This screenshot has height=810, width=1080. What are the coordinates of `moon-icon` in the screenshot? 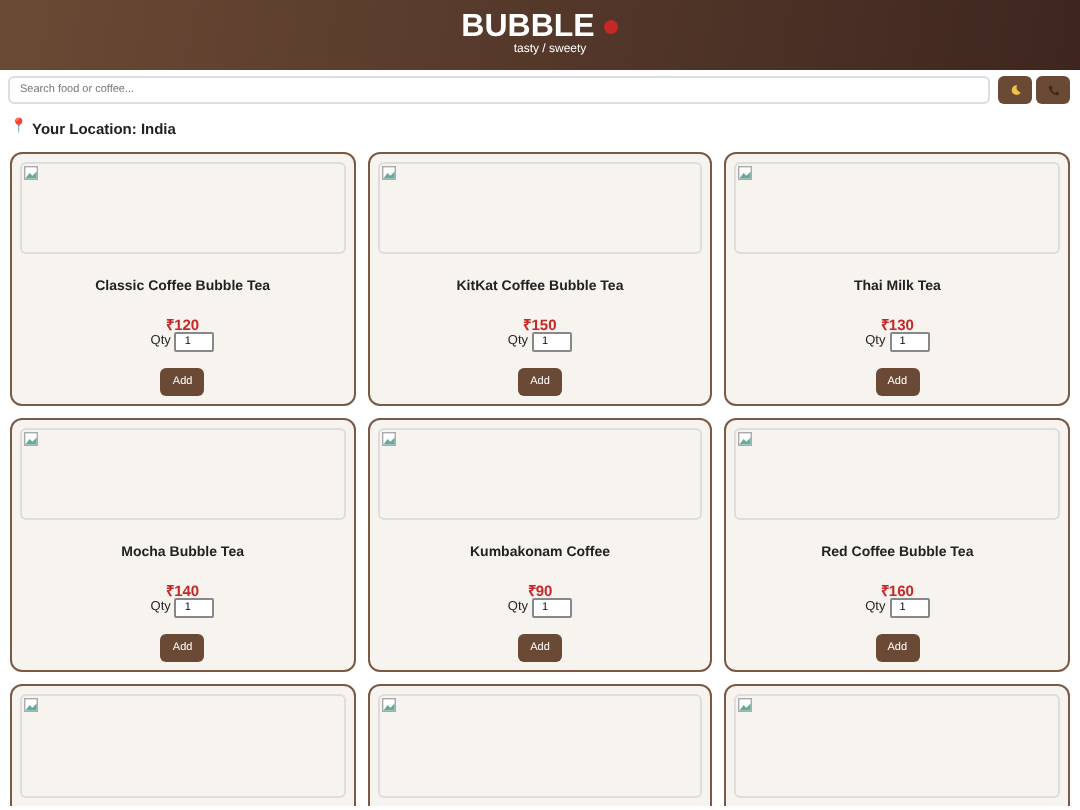 It's located at (1015, 90).